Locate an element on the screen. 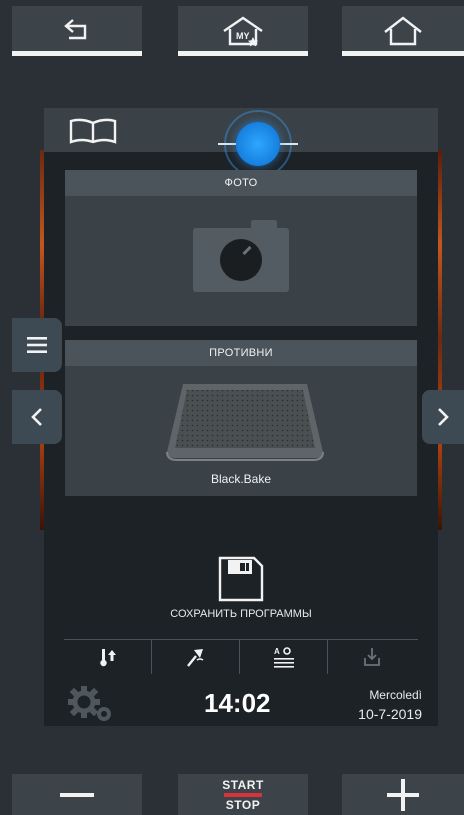 This screenshot has width=464, height=815. next-button is located at coordinates (443, 417).